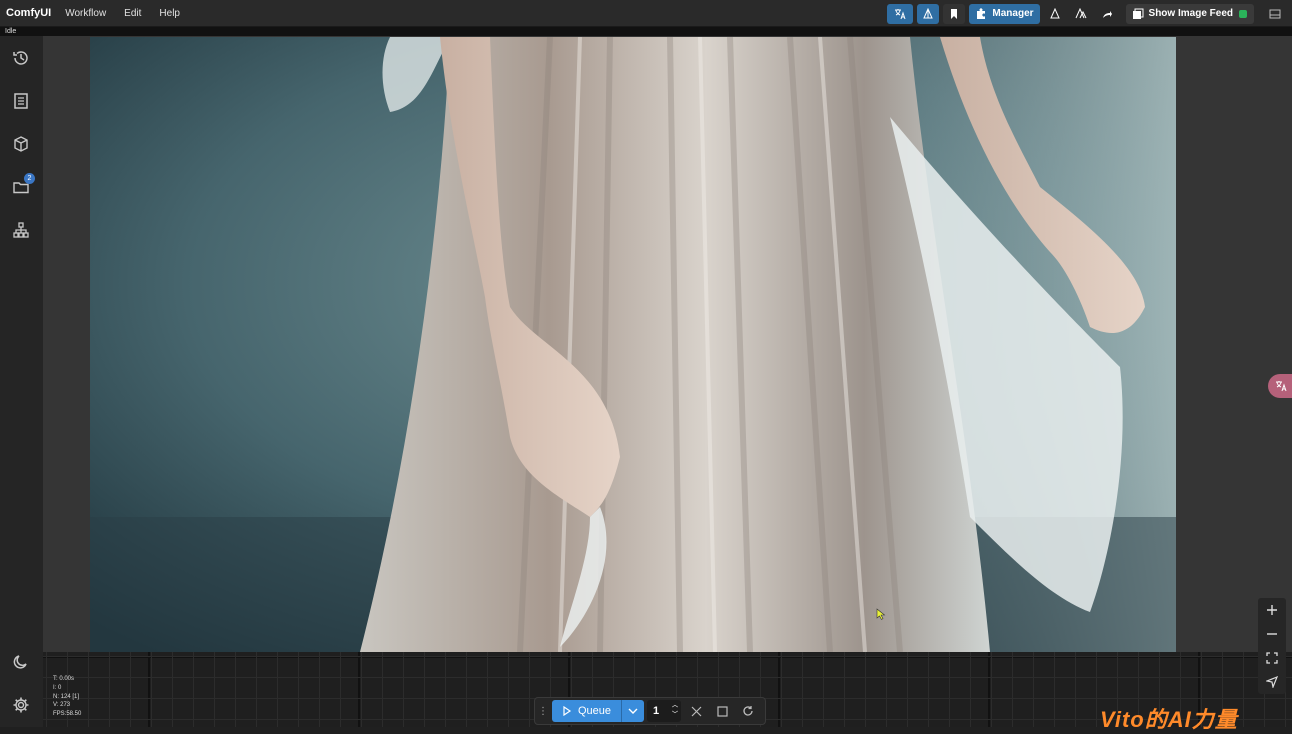 The image size is (1292, 734). I want to click on canvas-controls, so click(1272, 646).